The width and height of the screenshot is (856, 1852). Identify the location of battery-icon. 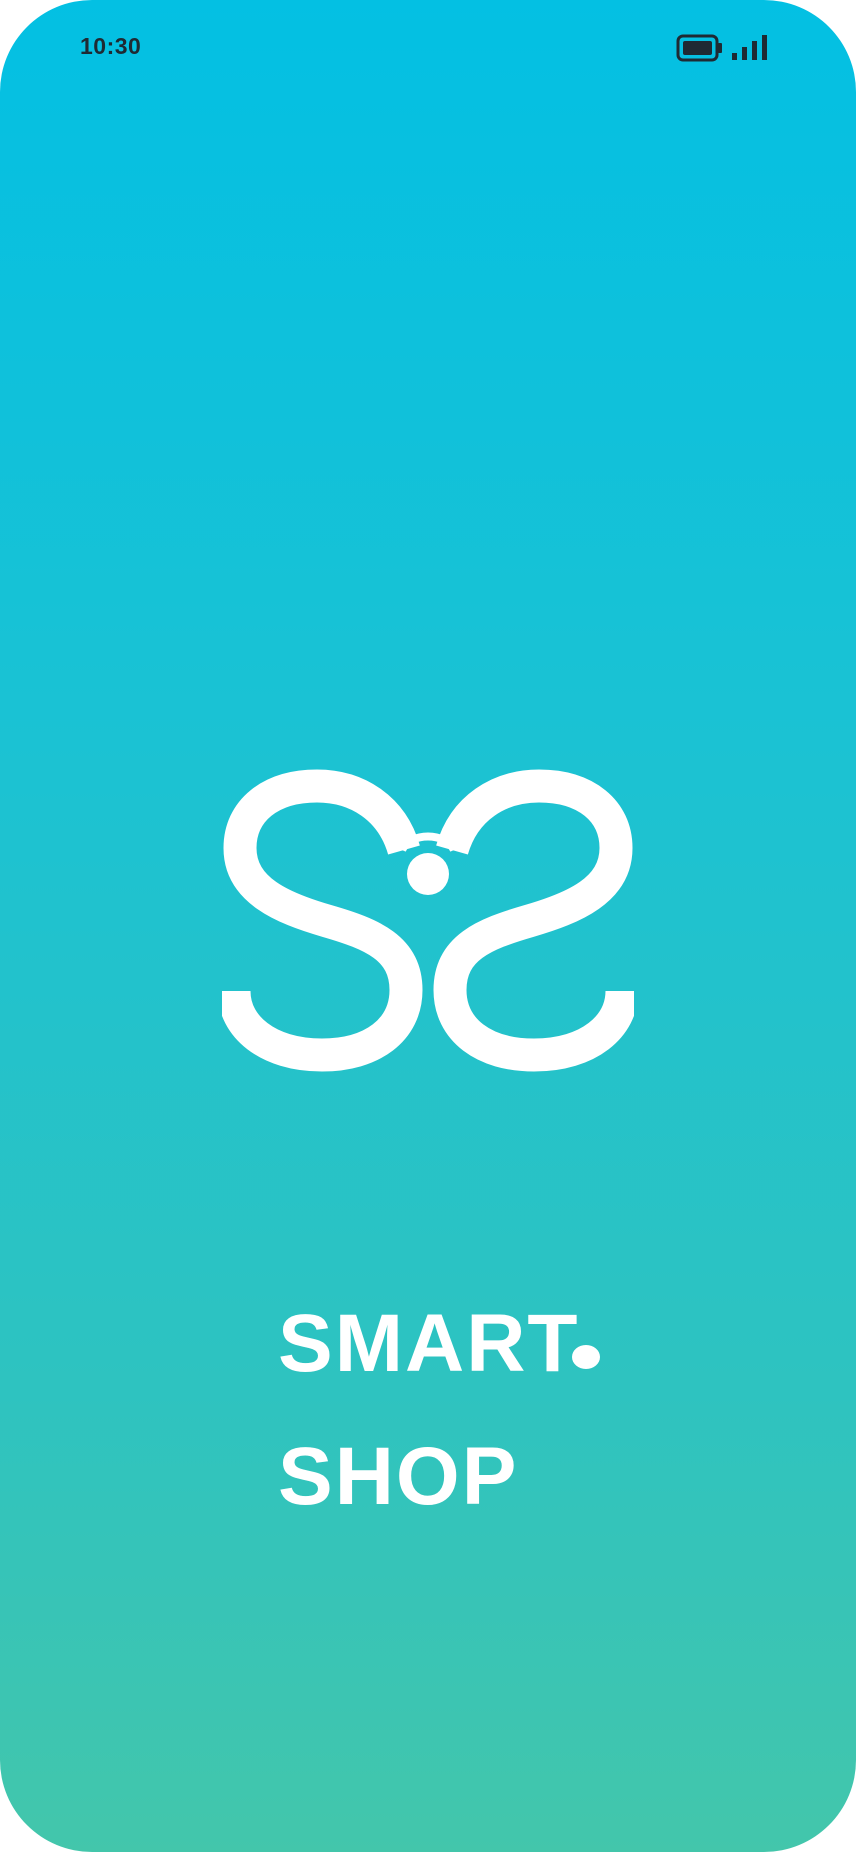
(699, 48).